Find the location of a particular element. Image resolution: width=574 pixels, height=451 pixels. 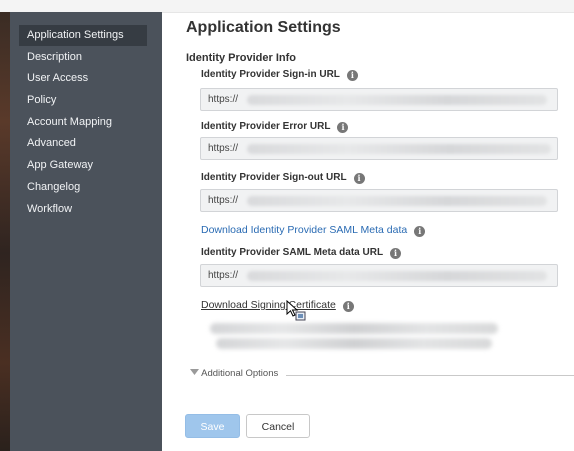

sidebar-item-account-mapping: Account Mapping is located at coordinates (83, 122).